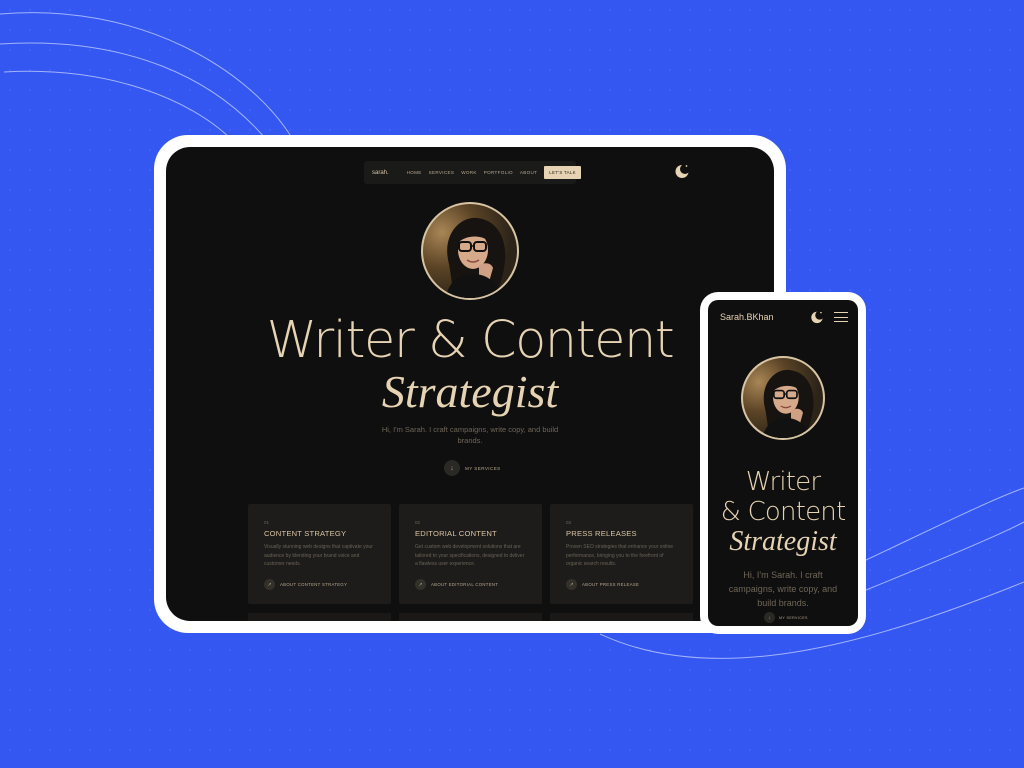 The width and height of the screenshot is (1024, 768). I want to click on hero-title-line3: Strategist, so click(783, 541).